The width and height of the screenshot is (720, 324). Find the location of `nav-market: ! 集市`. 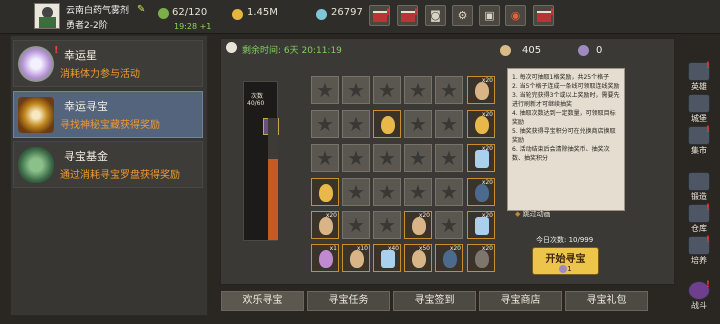

nav-market: ! 集市 is located at coordinates (699, 142).